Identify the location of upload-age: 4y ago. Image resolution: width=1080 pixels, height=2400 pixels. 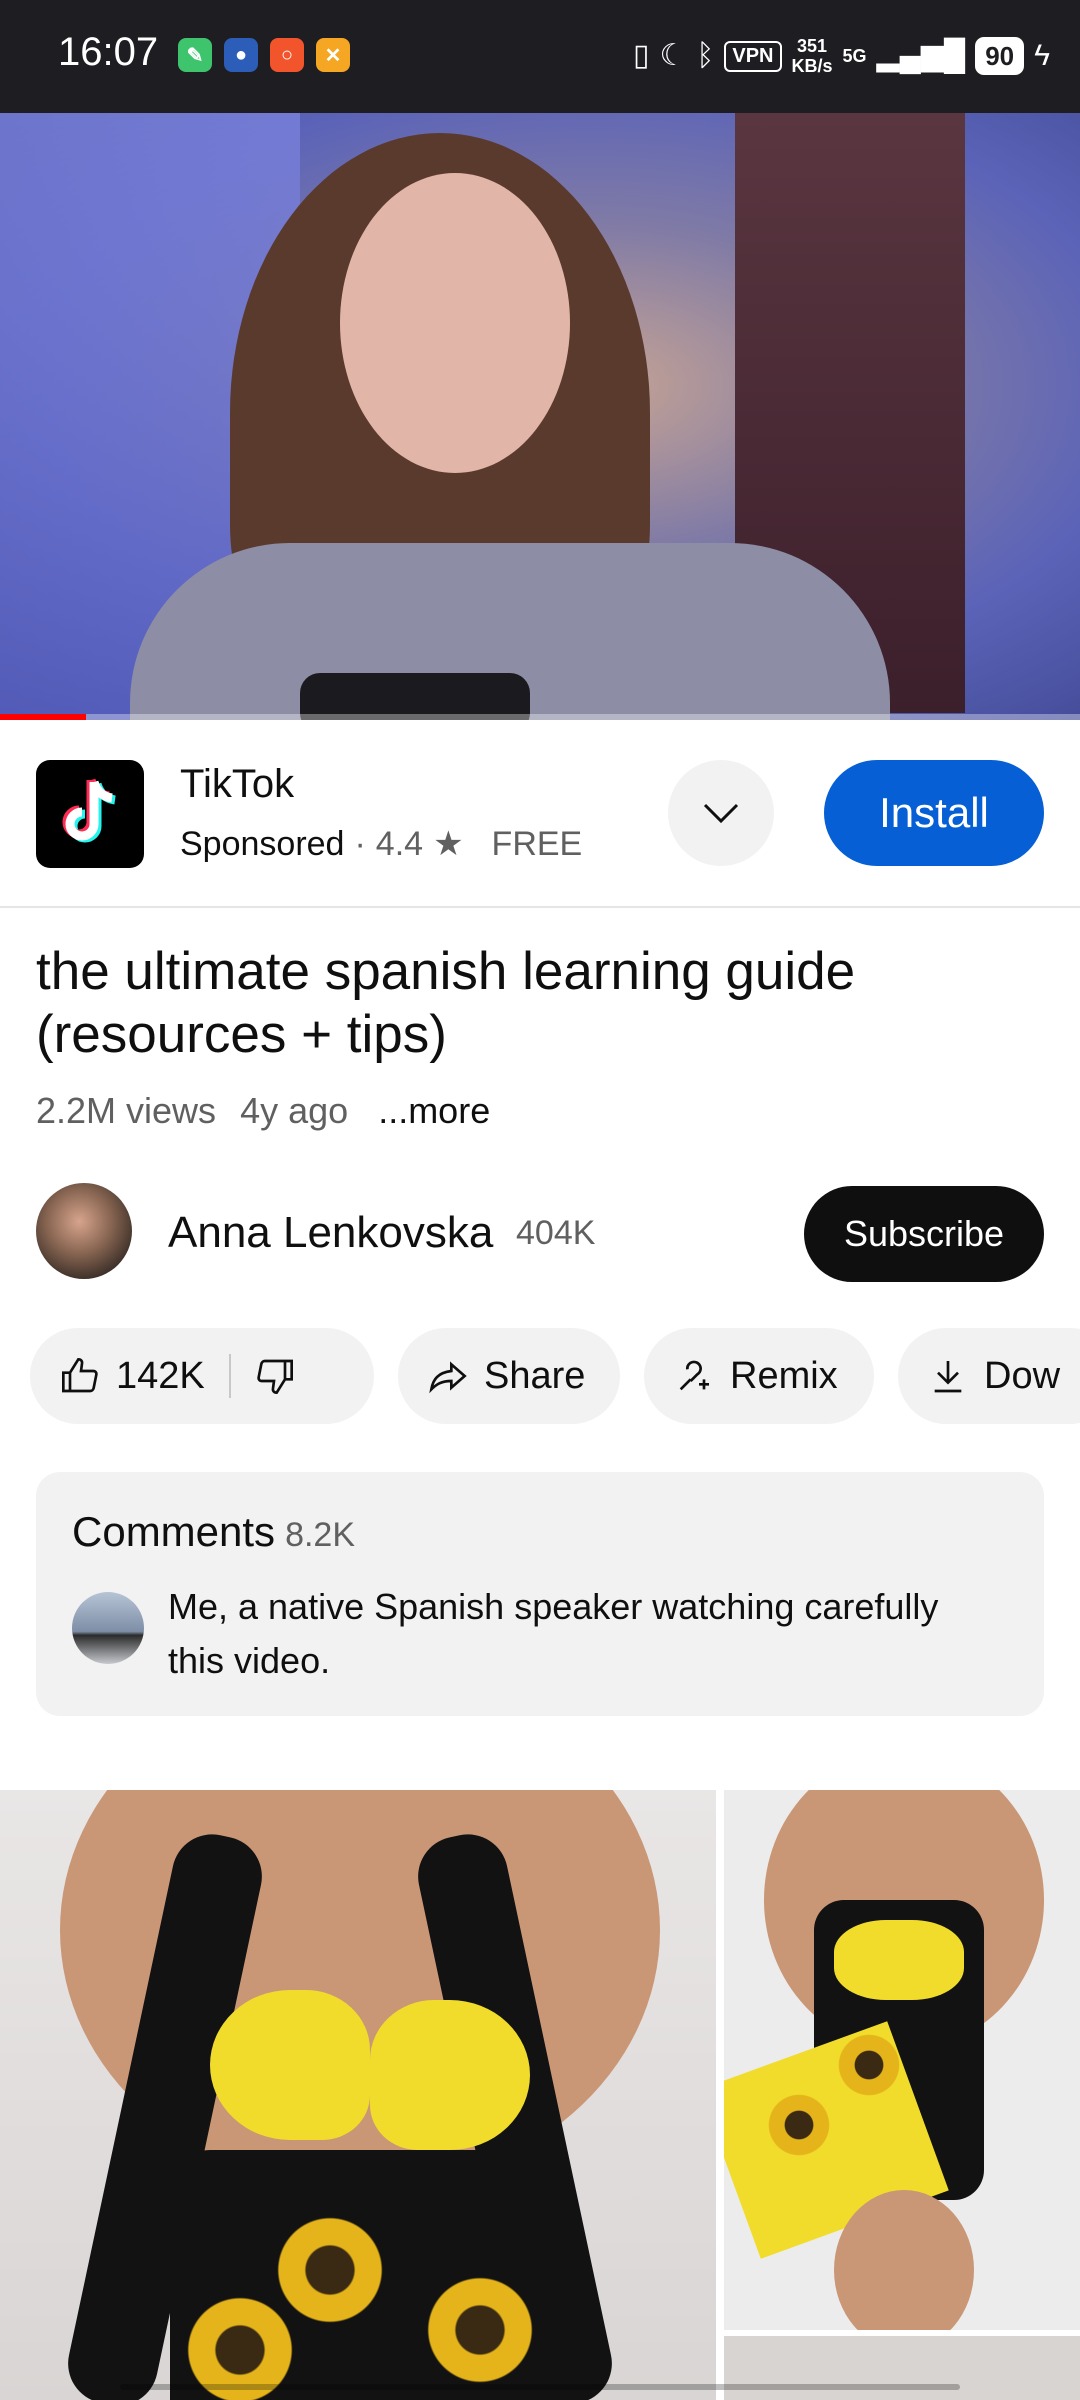
(294, 1110).